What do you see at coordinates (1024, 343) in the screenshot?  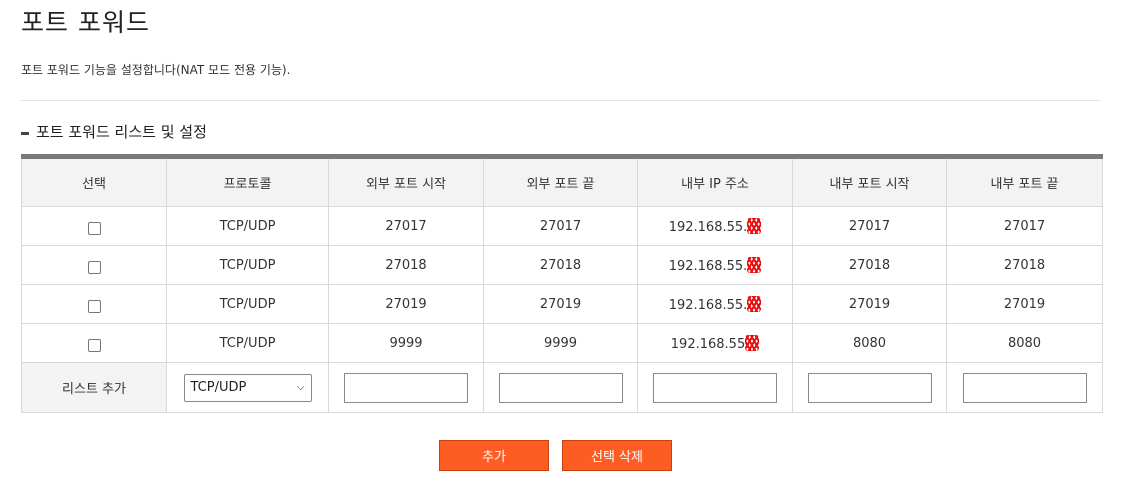 I see `internal-port-end-cell: 8080` at bounding box center [1024, 343].